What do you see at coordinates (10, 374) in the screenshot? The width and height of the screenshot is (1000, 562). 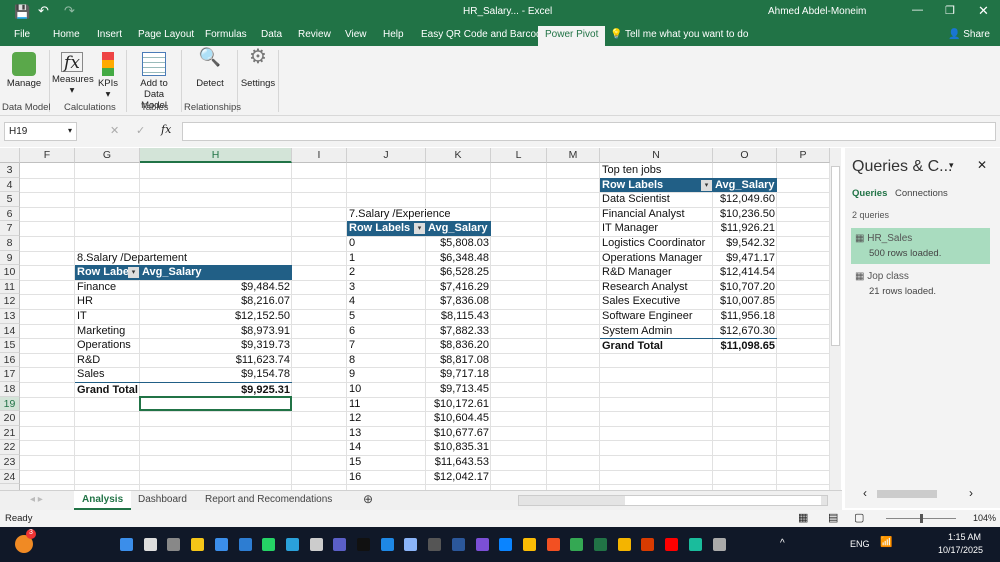 I see `row-header-17: 17` at bounding box center [10, 374].